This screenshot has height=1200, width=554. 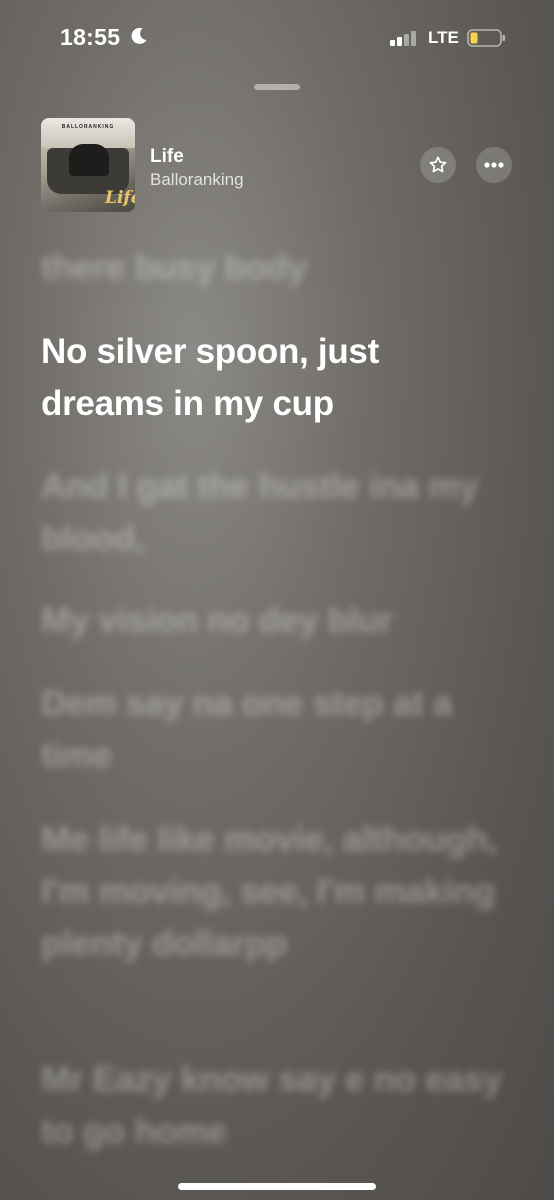 What do you see at coordinates (90, 37) in the screenshot?
I see `status-time: 18:55` at bounding box center [90, 37].